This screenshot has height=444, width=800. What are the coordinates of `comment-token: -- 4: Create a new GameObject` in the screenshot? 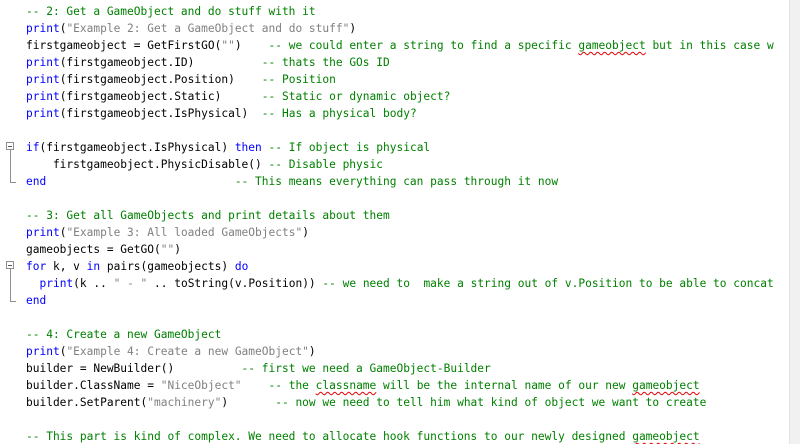 It's located at (124, 334).